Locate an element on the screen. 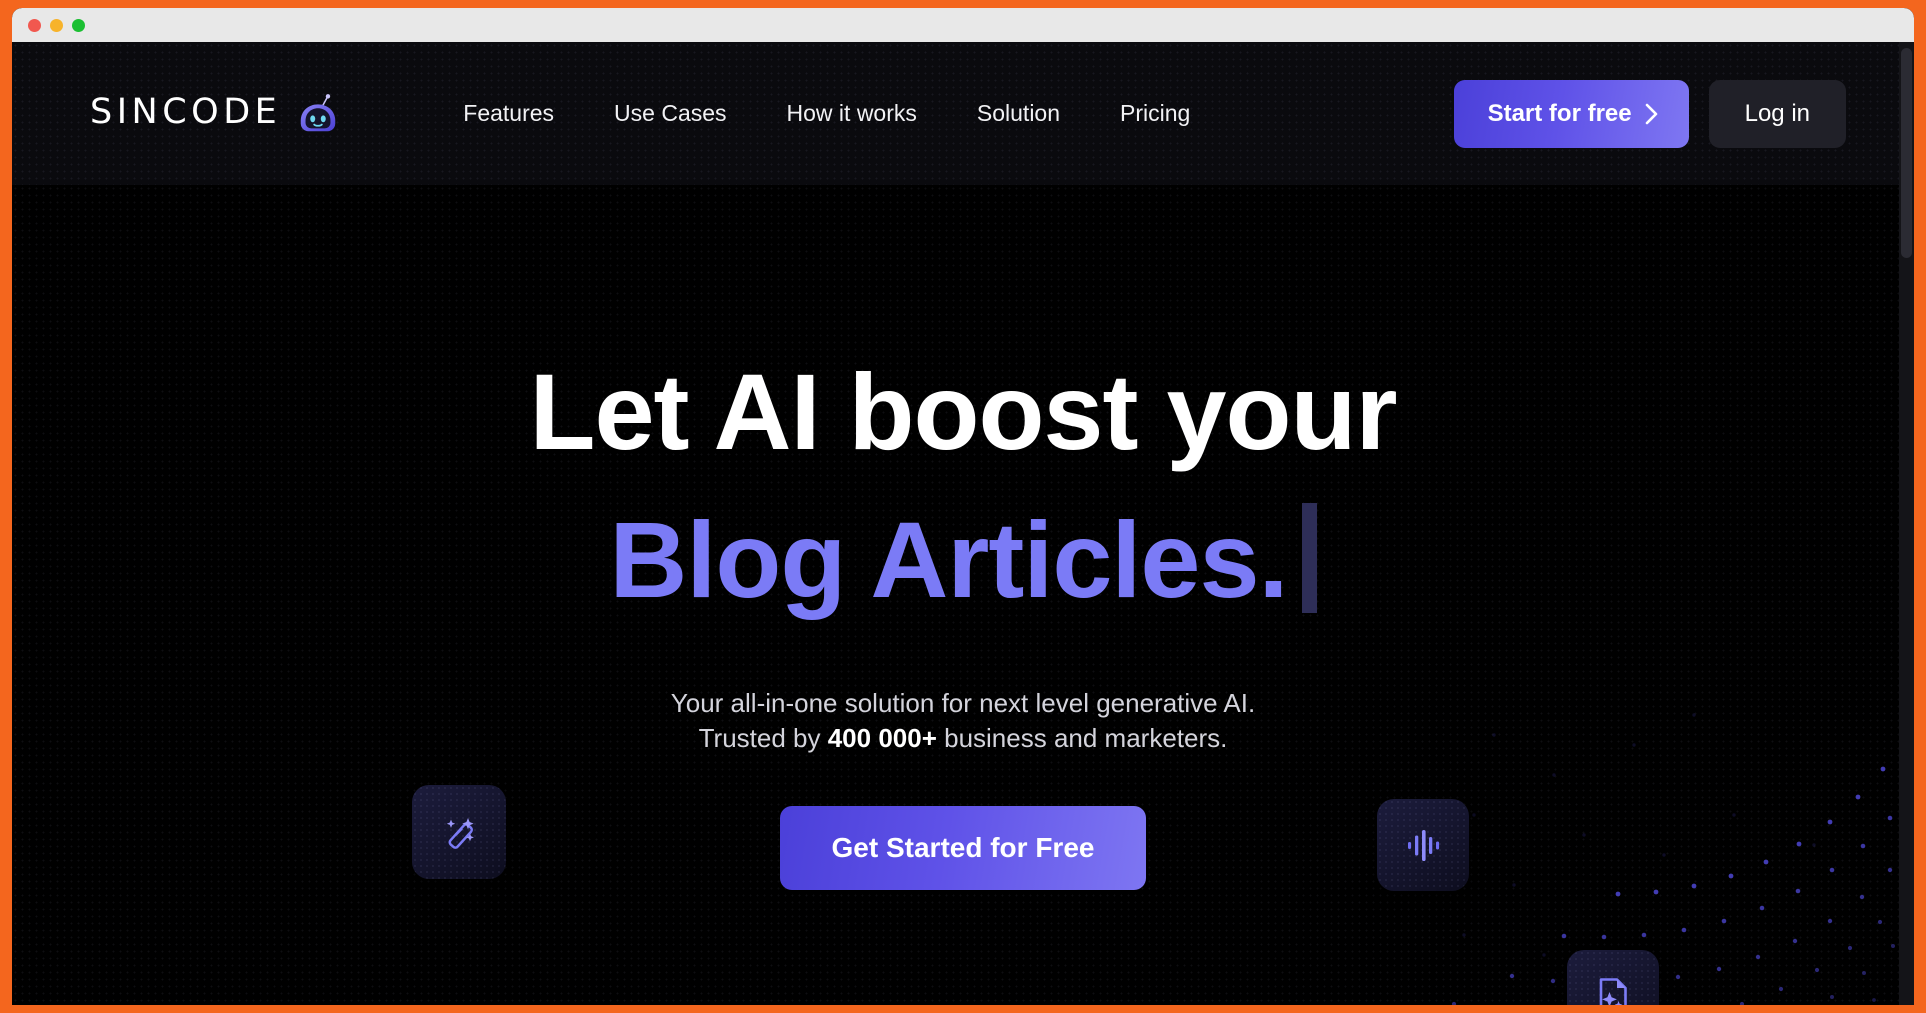 This screenshot has width=1926, height=1013. subhead-line2-prefix: Trusted by is located at coordinates (763, 738).